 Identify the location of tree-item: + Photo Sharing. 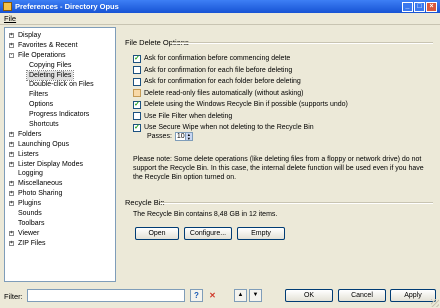
(60, 194).